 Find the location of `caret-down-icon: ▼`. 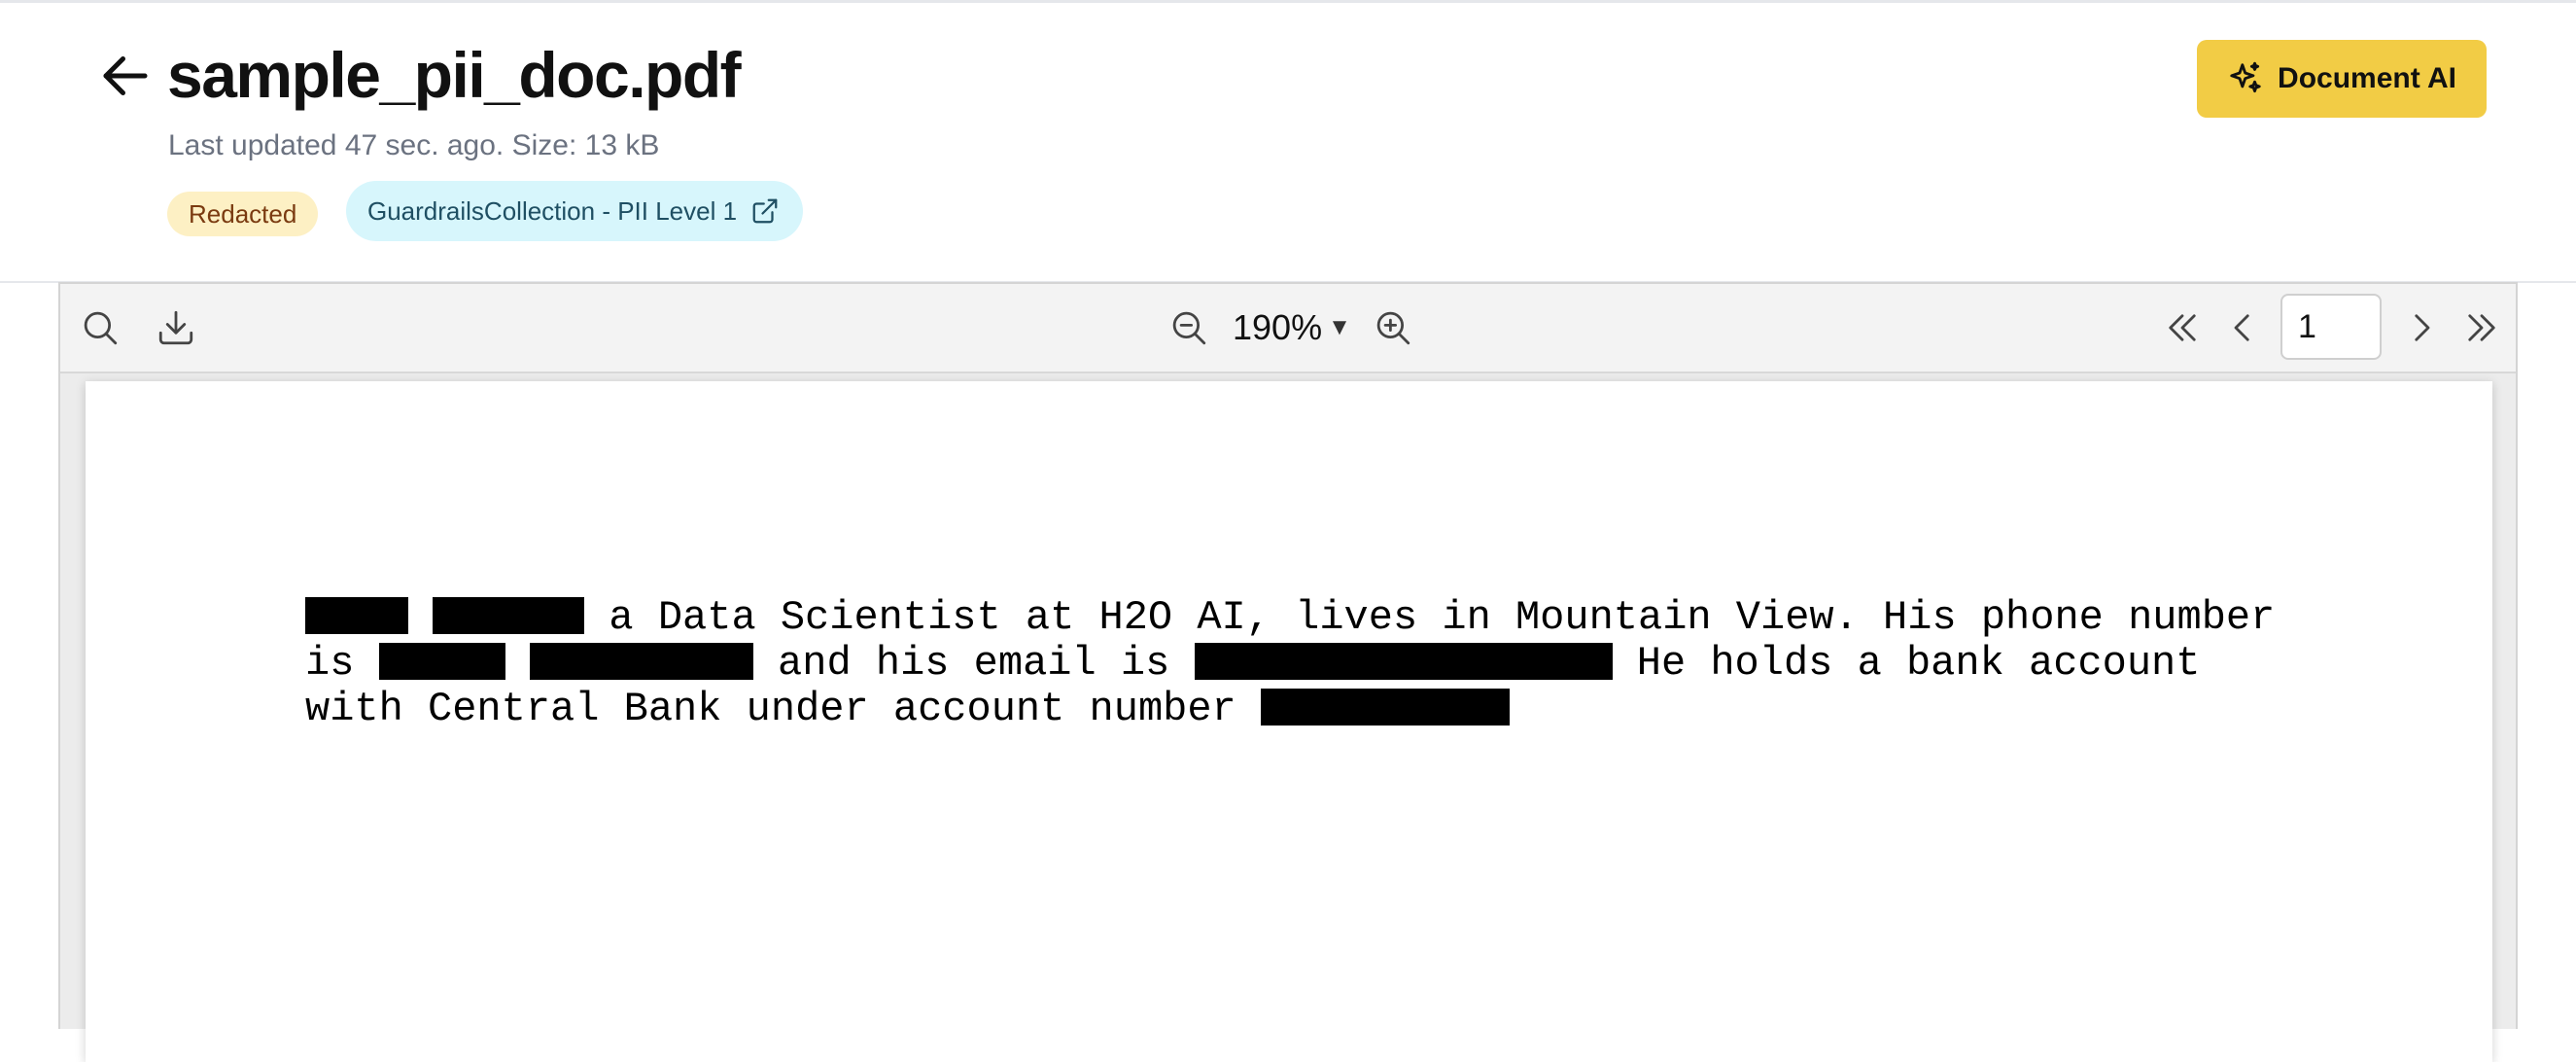

caret-down-icon: ▼ is located at coordinates (1339, 327).